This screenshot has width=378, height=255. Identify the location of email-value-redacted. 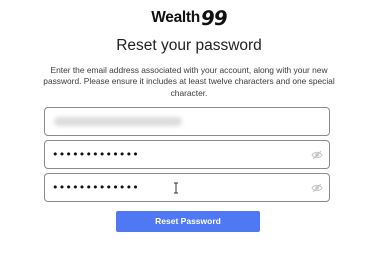
(118, 121).